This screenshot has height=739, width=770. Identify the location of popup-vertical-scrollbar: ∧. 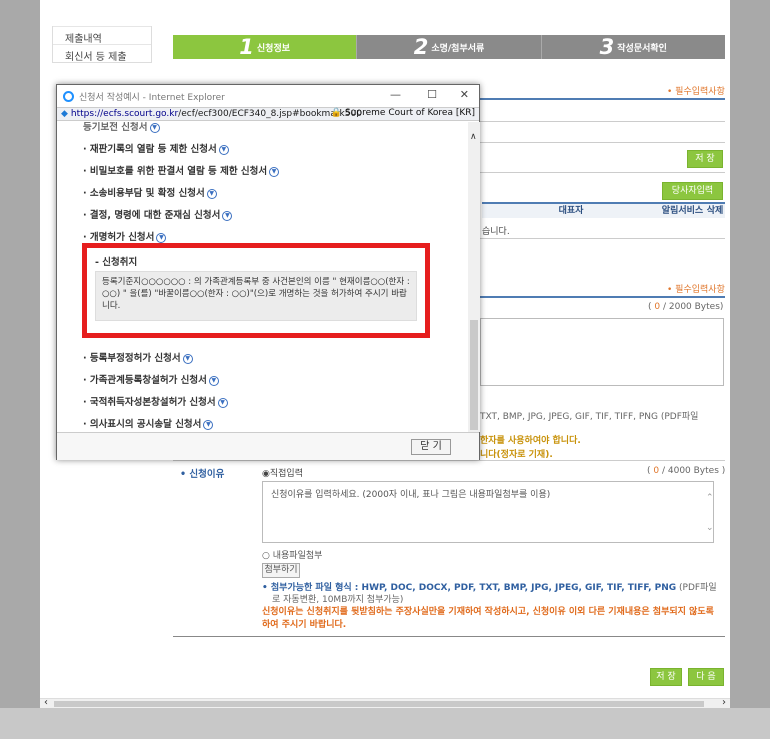
(474, 277).